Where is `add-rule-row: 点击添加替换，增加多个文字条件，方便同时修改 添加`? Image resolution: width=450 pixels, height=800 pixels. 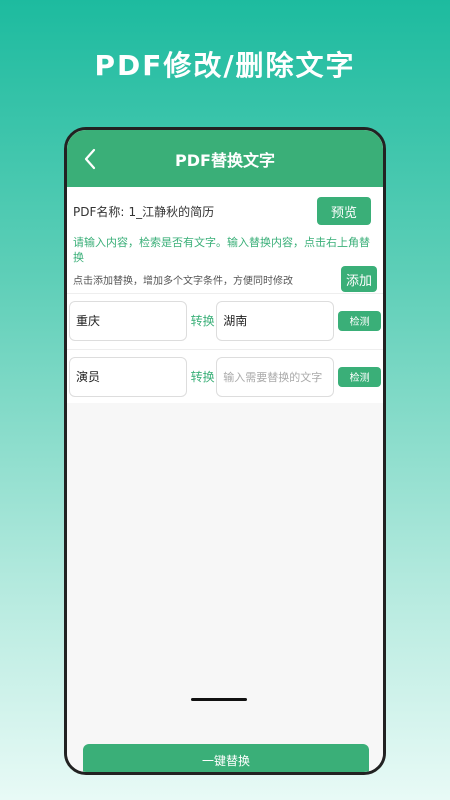
add-rule-row: 点击添加替换，增加多个文字条件，方便同时修改 添加 is located at coordinates (225, 279).